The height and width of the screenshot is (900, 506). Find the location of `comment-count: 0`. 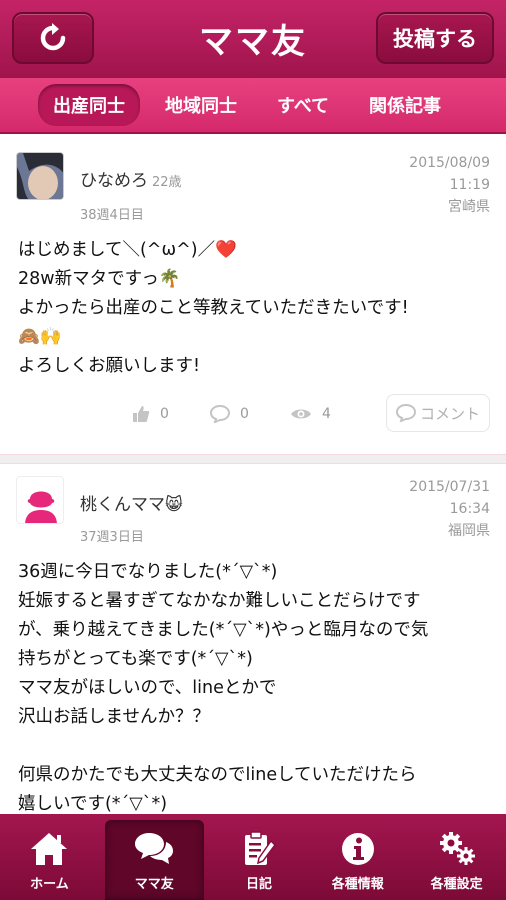

comment-count: 0 is located at coordinates (244, 414).